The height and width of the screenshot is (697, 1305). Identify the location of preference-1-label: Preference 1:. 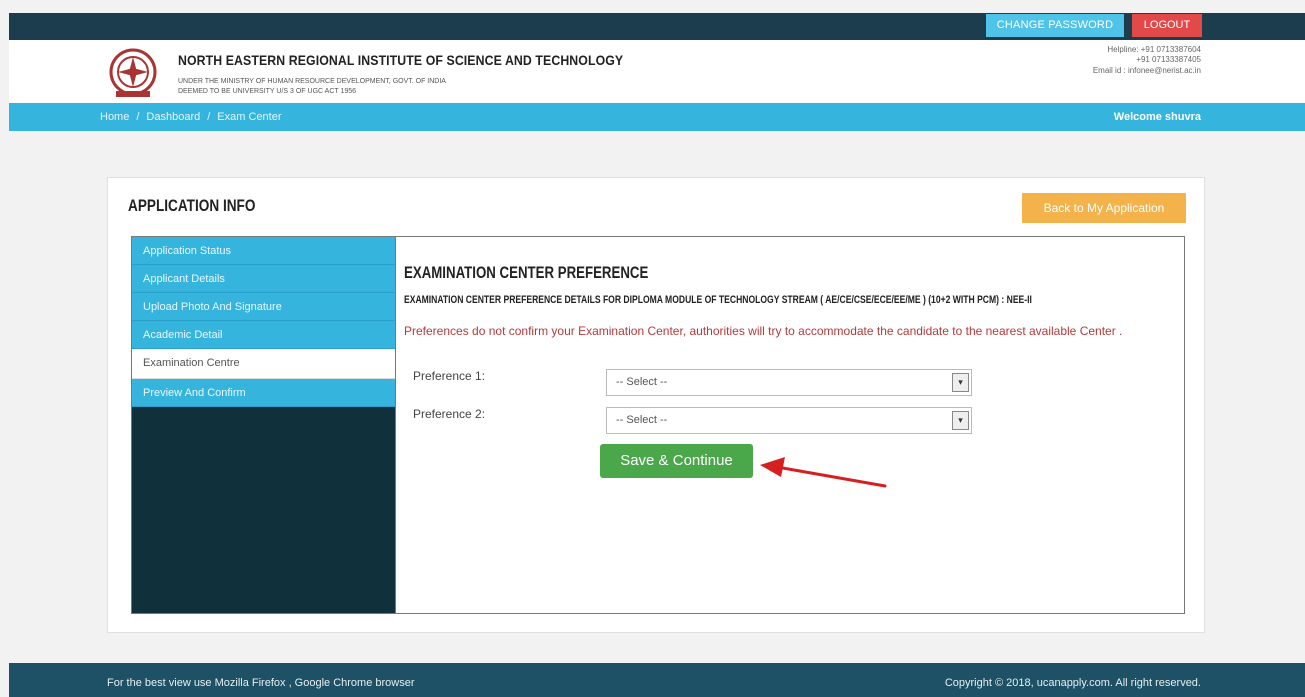
(449, 376).